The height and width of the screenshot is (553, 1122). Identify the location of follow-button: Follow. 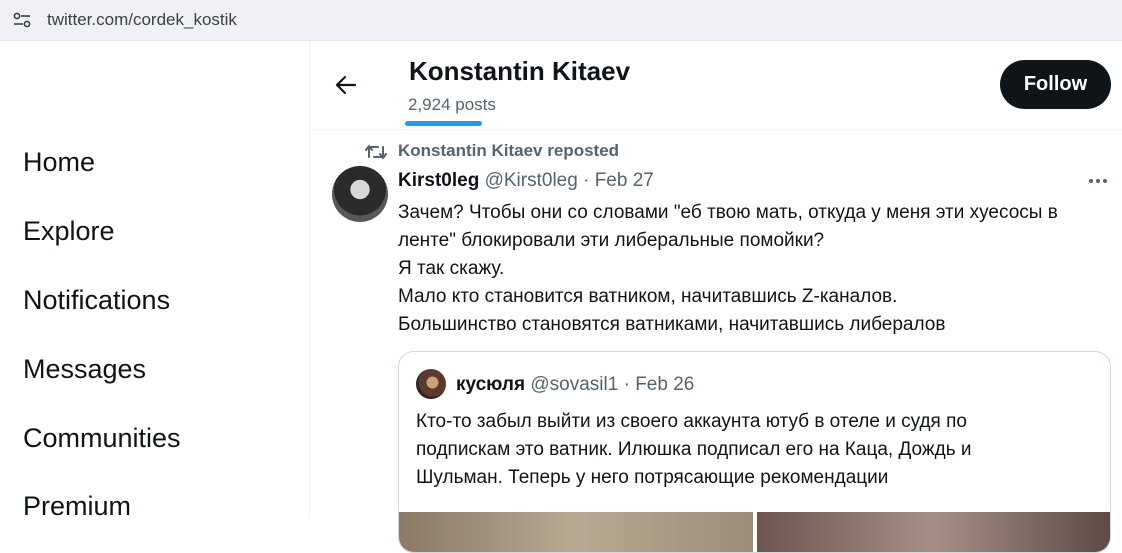
(1055, 84).